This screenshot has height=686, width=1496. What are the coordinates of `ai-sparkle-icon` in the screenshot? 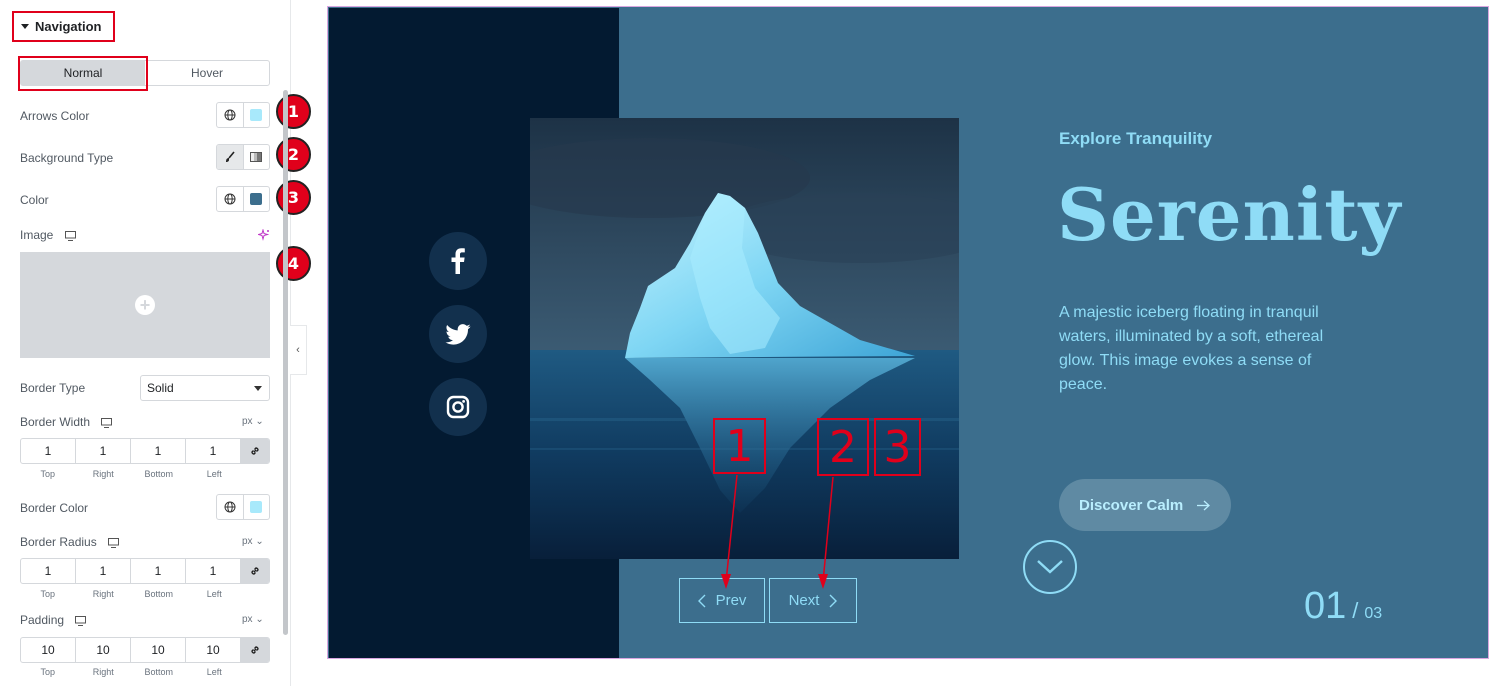 It's located at (264, 235).